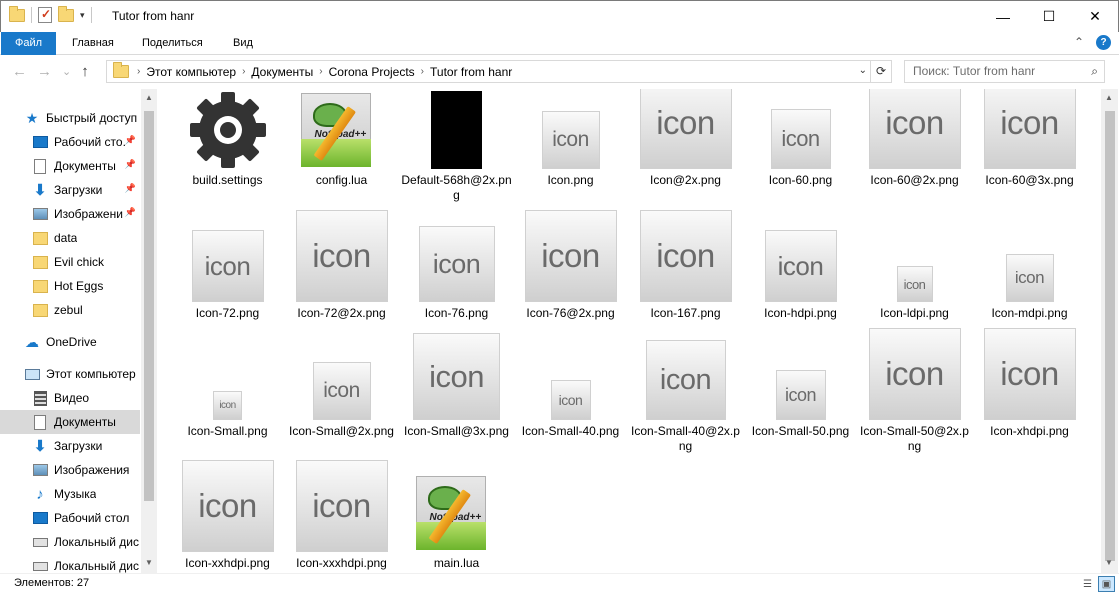 The width and height of the screenshot is (1119, 595). I want to click on sidebar-scrollbar: ▲ ▼, so click(149, 331).